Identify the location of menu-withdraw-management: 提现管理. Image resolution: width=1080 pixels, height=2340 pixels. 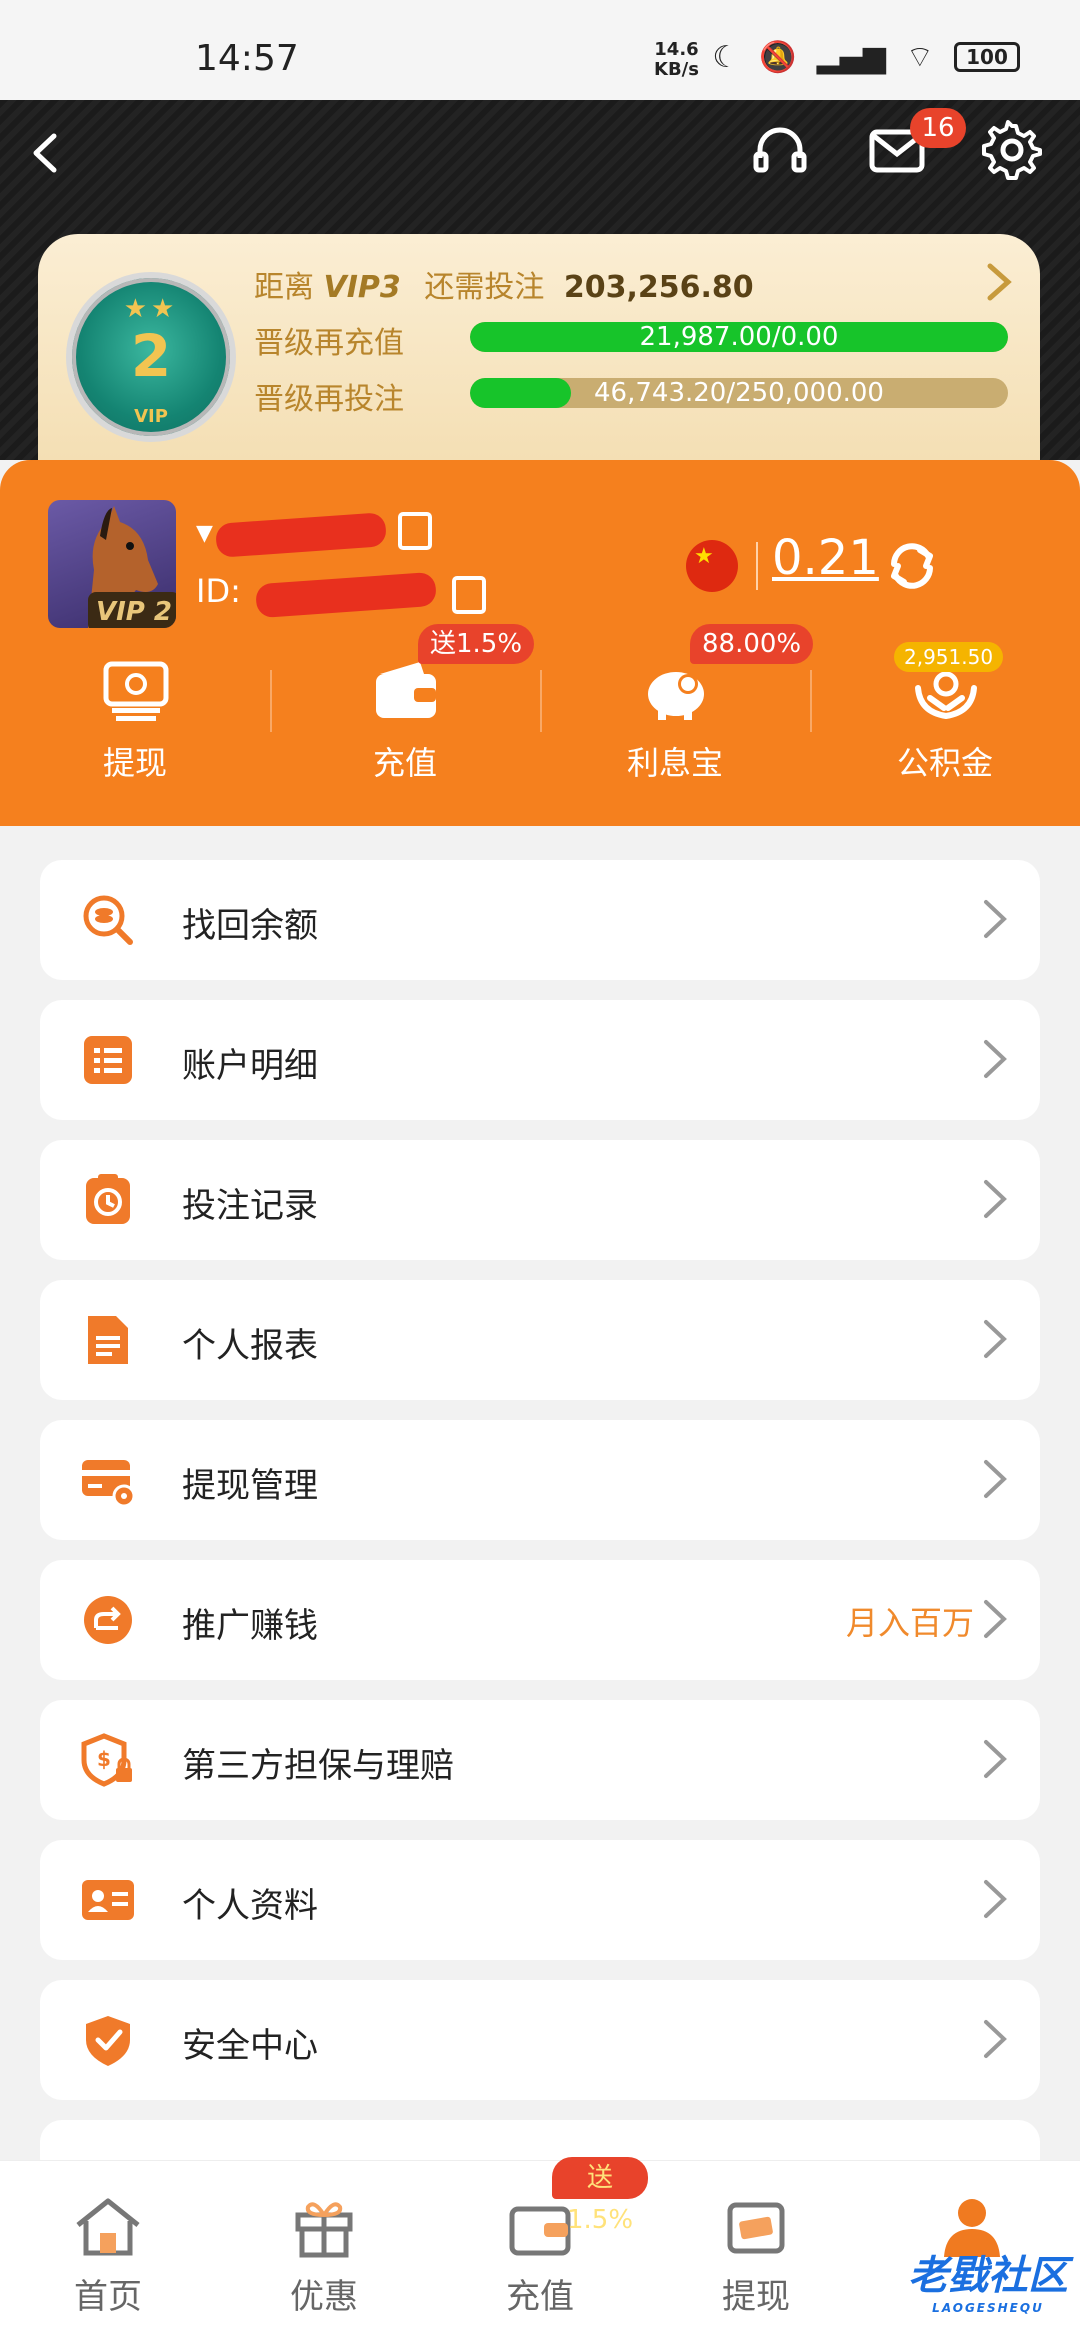
(540, 1480).